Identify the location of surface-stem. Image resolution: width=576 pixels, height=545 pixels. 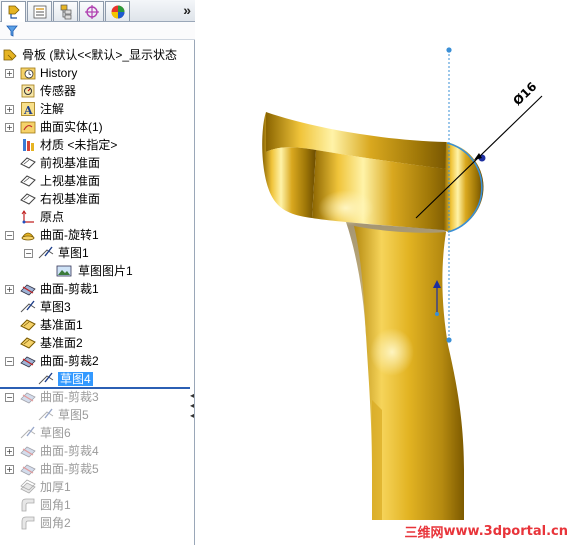
(409, 373).